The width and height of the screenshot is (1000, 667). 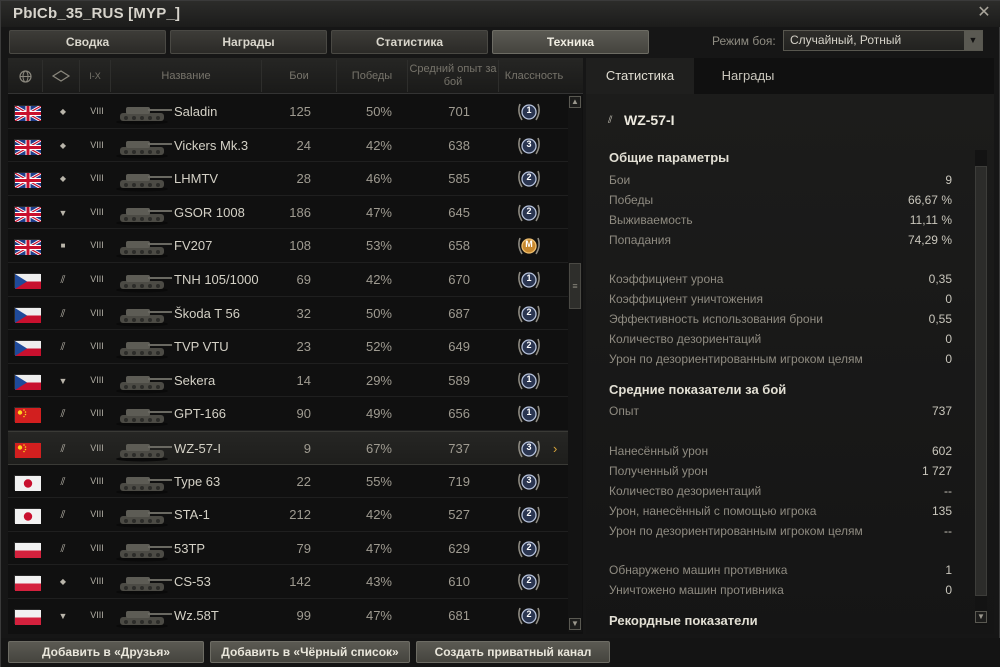 I want to click on table-row: ▼ VIII Sekera 14 29% 589 1, so click(x=288, y=381).